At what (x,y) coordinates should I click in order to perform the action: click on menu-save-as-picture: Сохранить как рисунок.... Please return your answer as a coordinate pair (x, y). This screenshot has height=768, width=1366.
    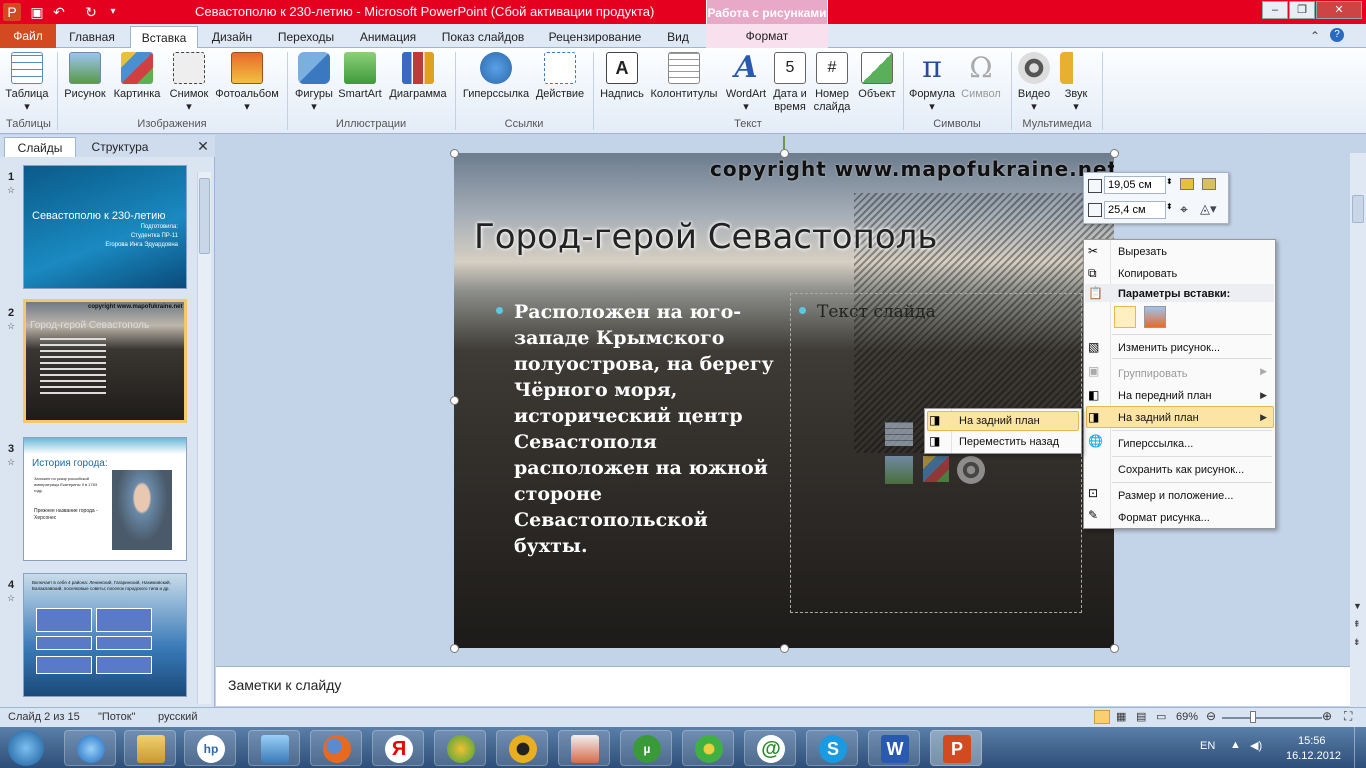
    Looking at the image, I should click on (1181, 470).